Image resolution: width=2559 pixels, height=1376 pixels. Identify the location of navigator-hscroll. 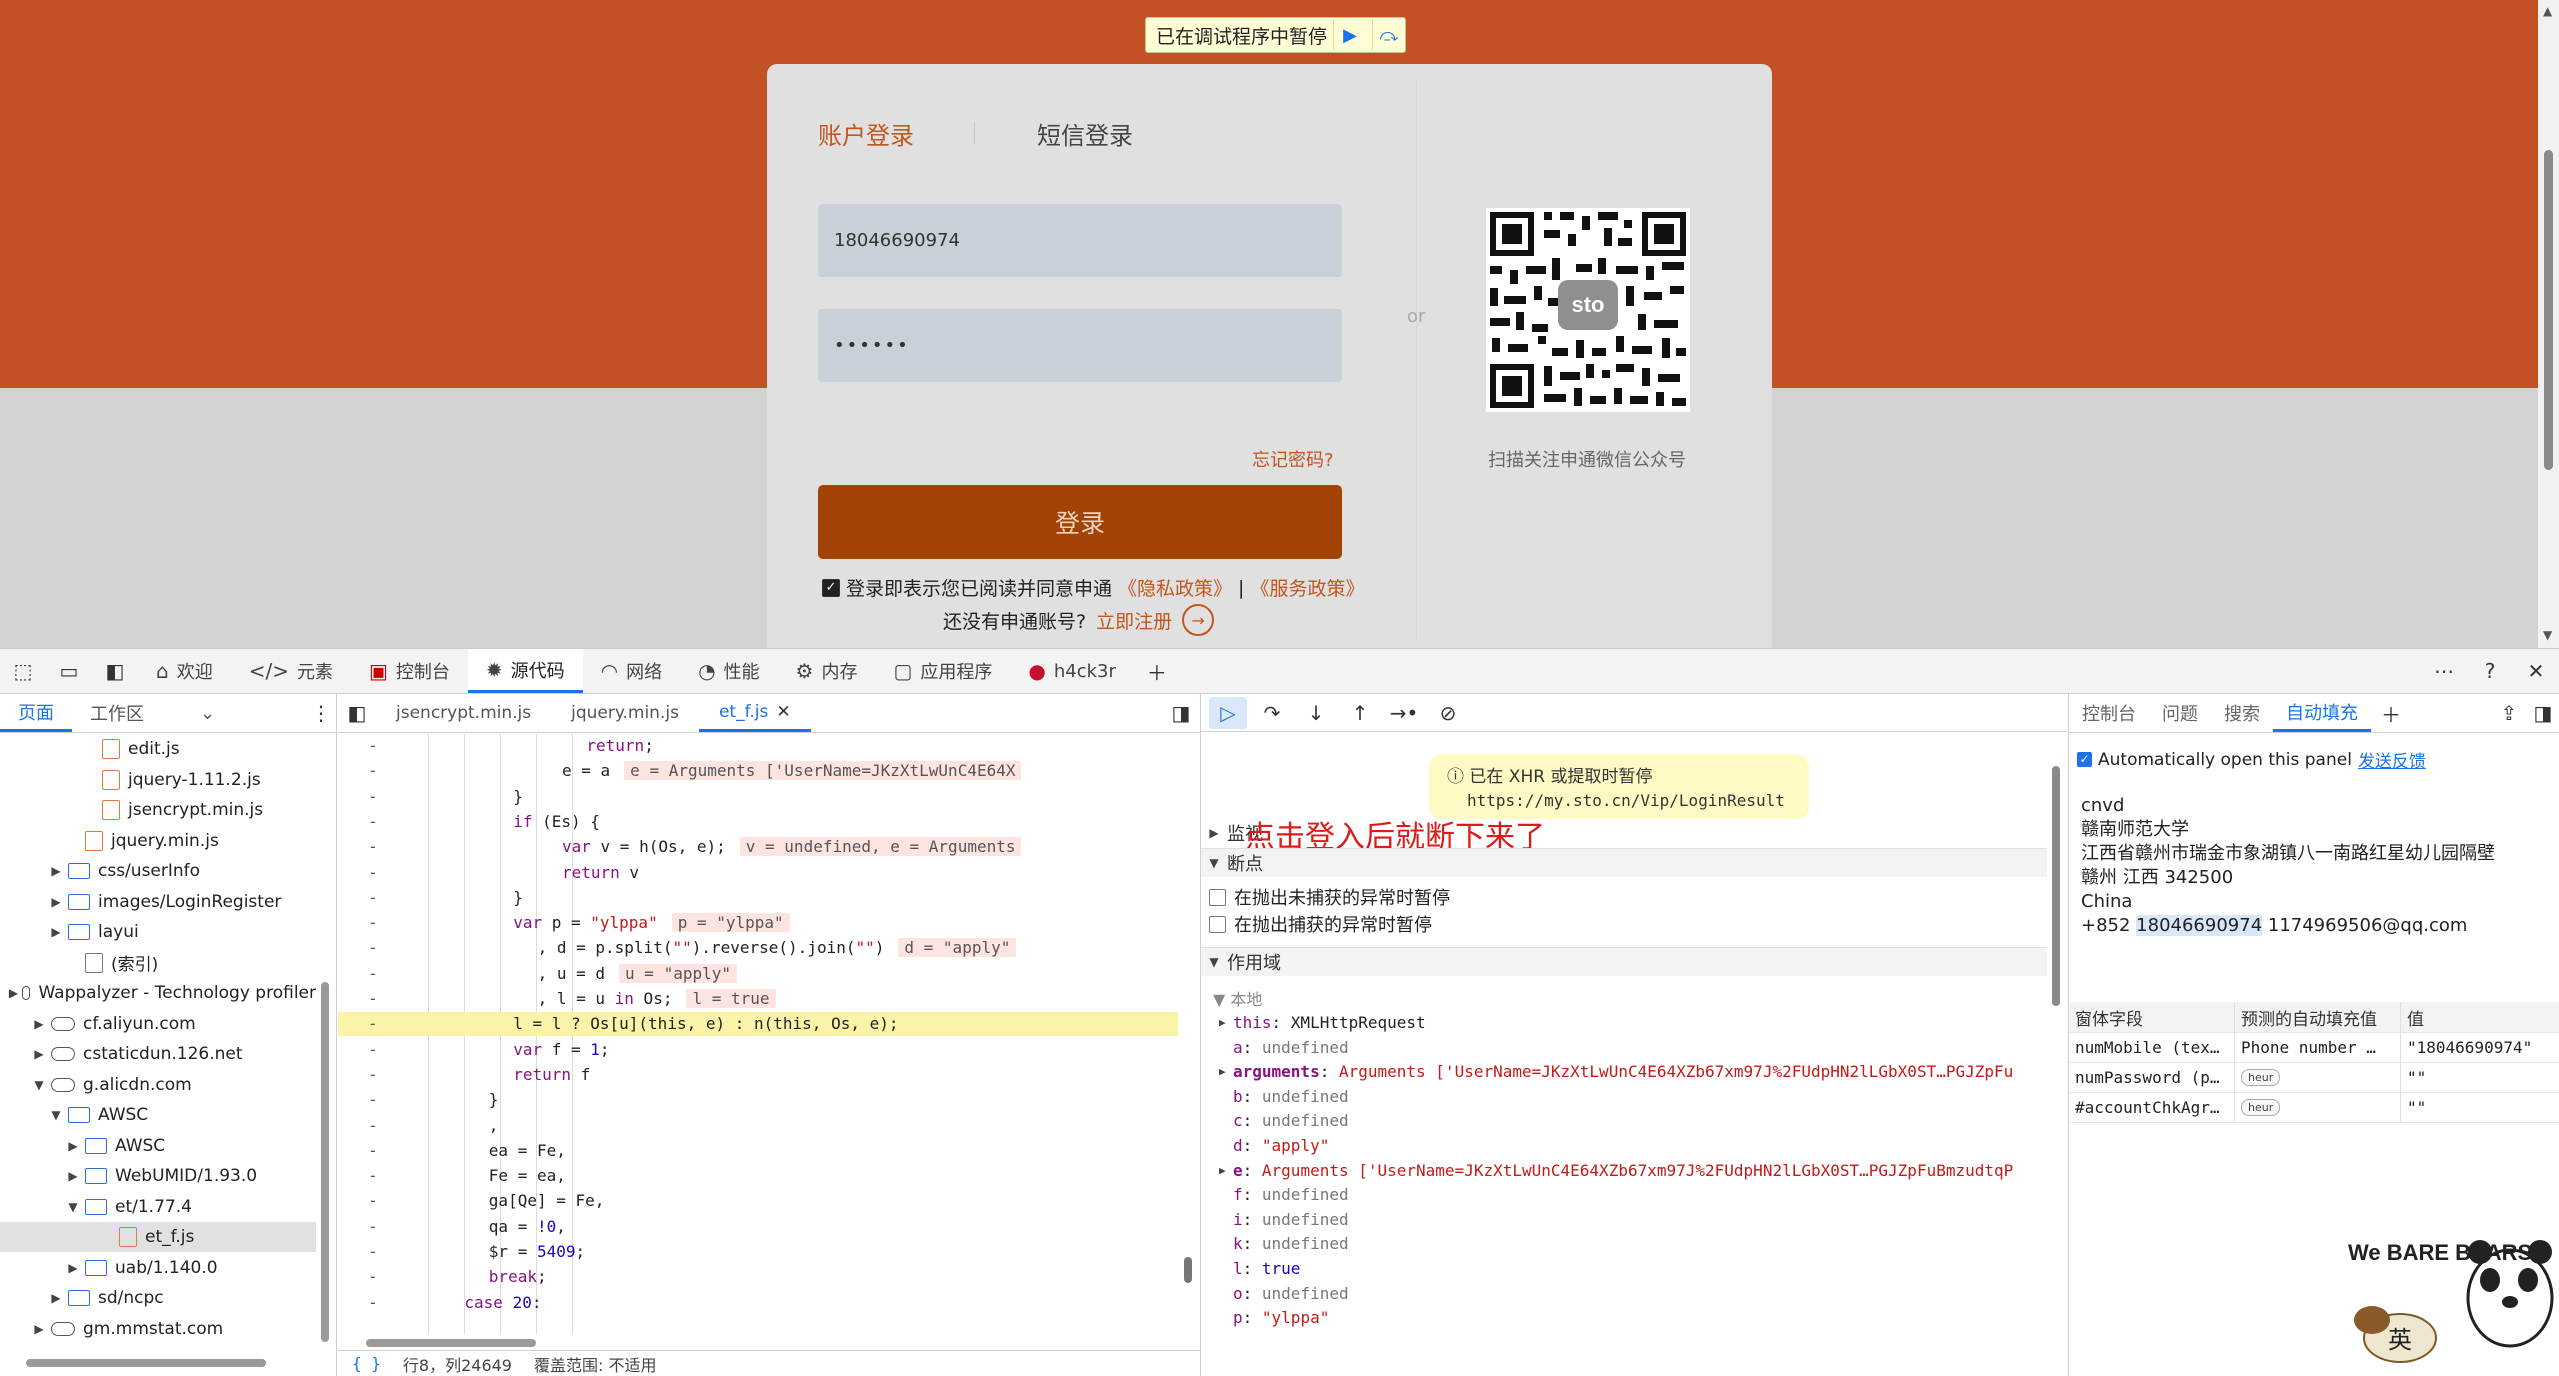
(158, 1363).